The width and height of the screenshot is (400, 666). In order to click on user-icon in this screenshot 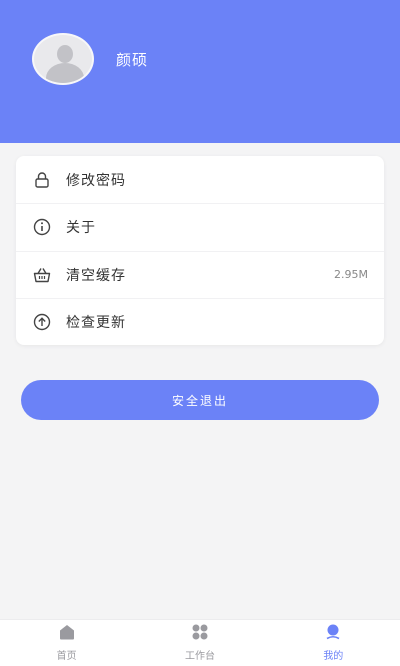, I will do `click(333, 634)`.